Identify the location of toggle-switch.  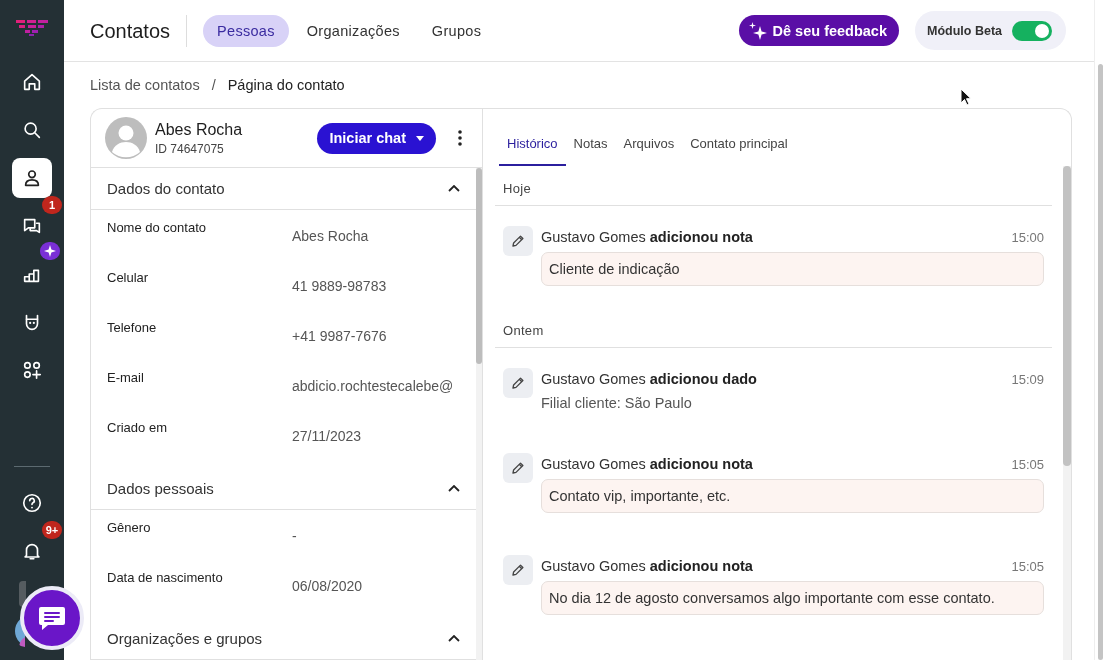
(1032, 30).